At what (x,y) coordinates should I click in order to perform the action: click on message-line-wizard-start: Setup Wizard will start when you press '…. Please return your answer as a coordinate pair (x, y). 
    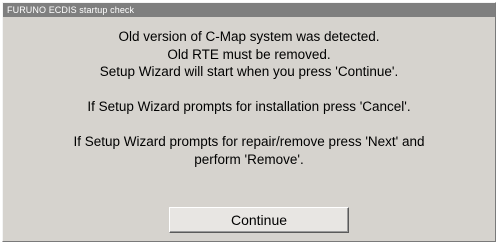
    Looking at the image, I should click on (249, 71).